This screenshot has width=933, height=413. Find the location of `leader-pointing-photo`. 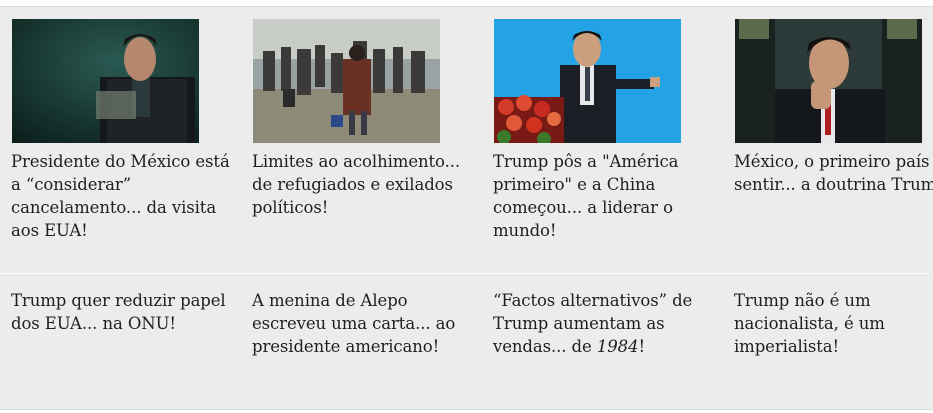

leader-pointing-photo is located at coordinates (587, 81).